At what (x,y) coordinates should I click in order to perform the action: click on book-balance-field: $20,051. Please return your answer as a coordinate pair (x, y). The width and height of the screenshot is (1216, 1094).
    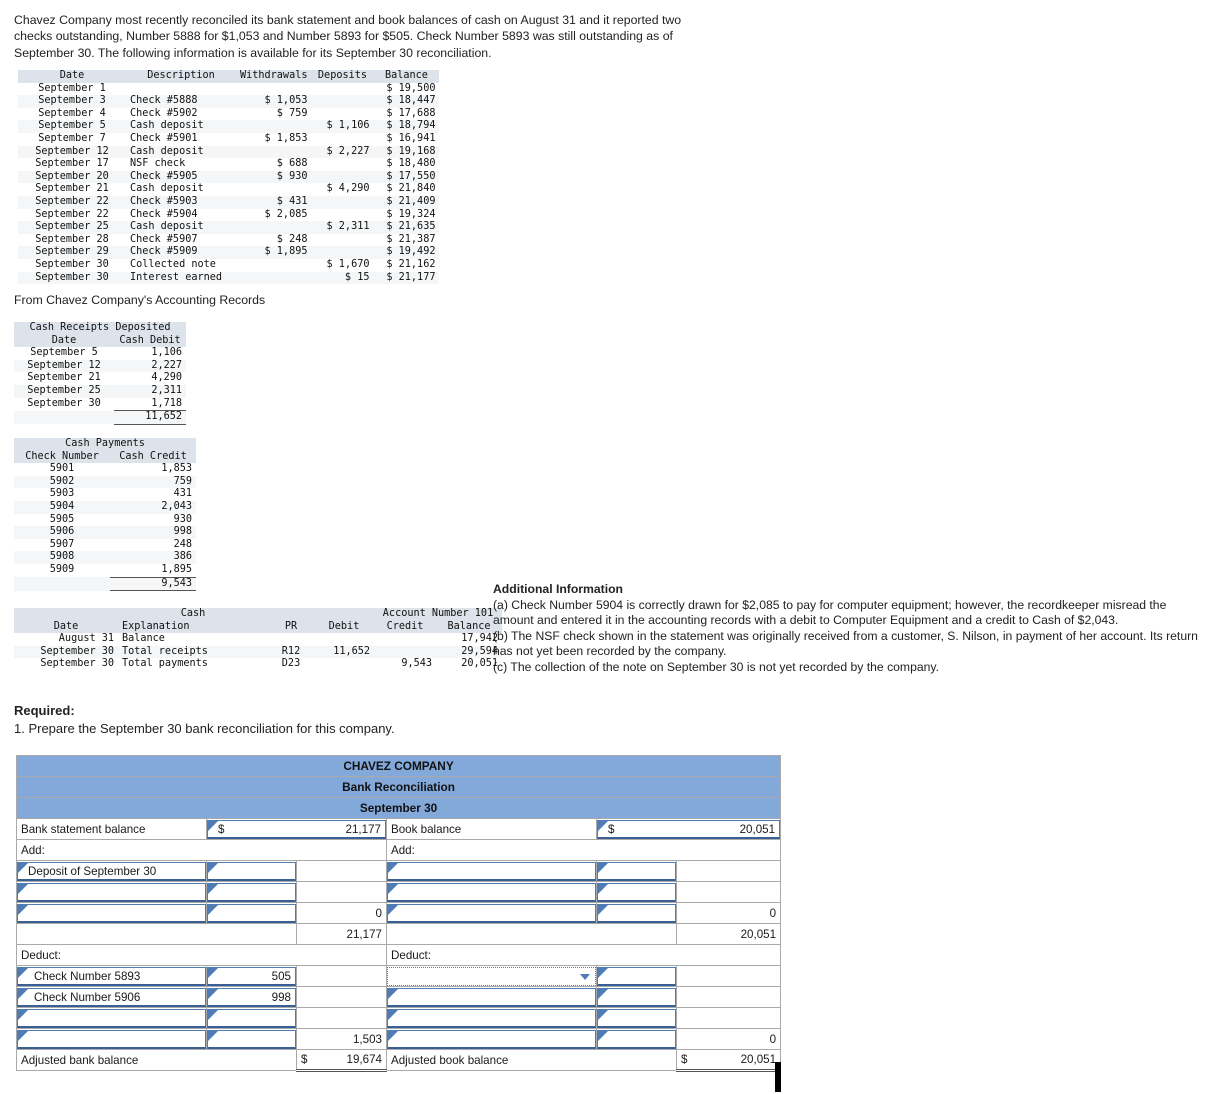
    Looking at the image, I should click on (689, 829).